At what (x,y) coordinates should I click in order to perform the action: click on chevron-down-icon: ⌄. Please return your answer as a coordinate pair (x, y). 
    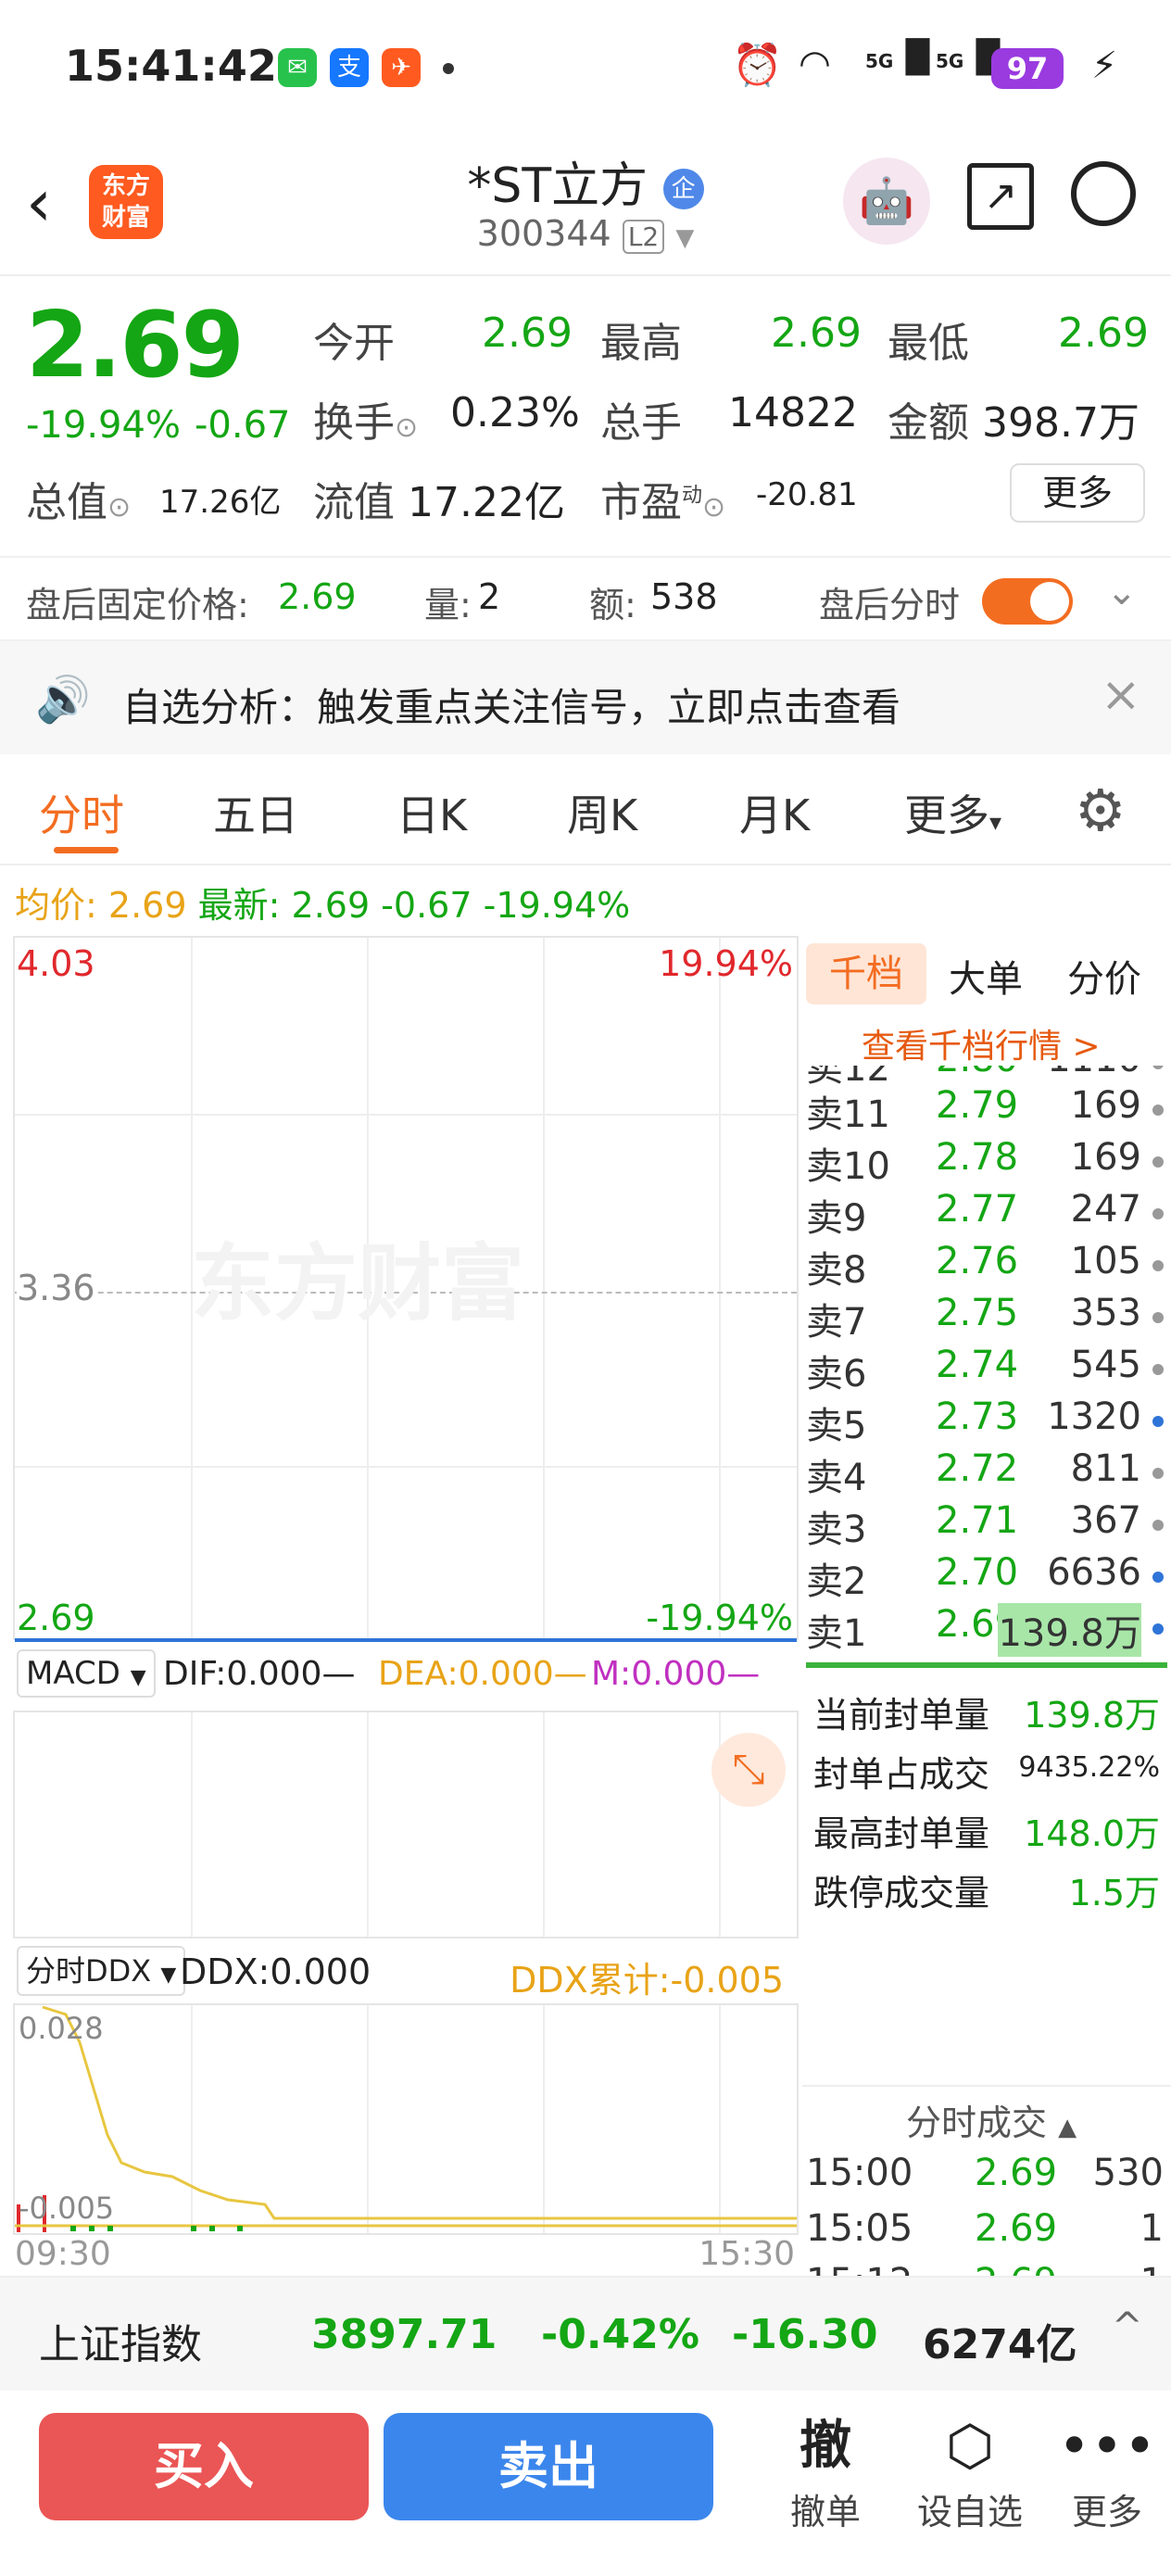
    Looking at the image, I should click on (1122, 592).